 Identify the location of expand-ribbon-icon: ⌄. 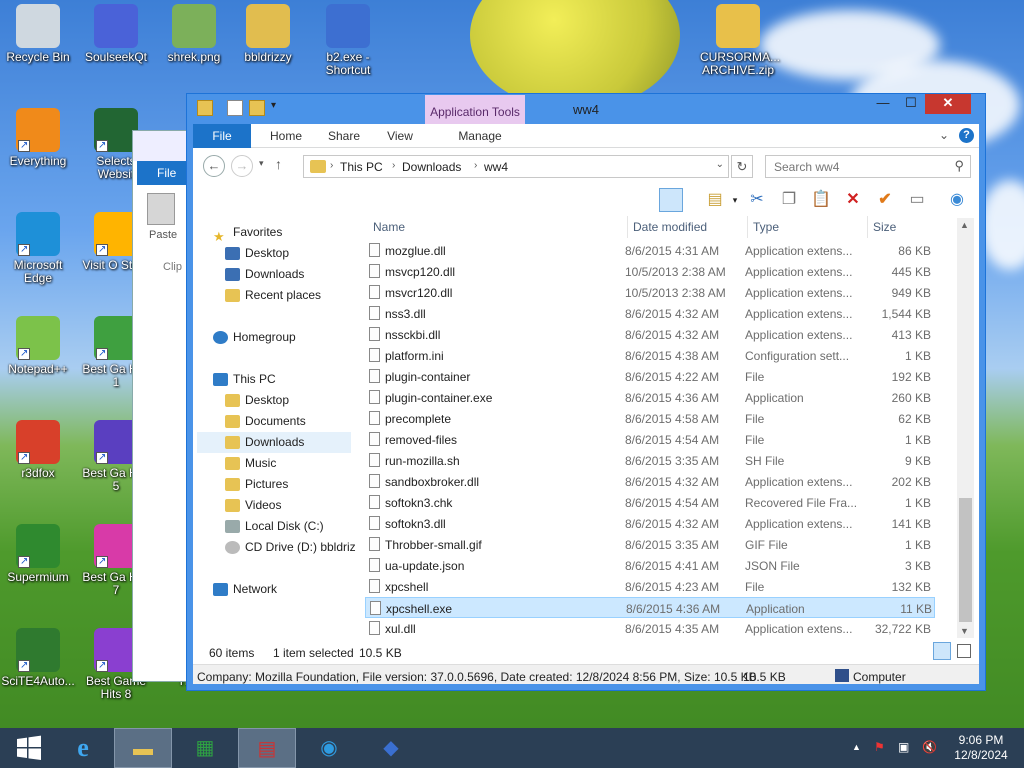
(944, 135).